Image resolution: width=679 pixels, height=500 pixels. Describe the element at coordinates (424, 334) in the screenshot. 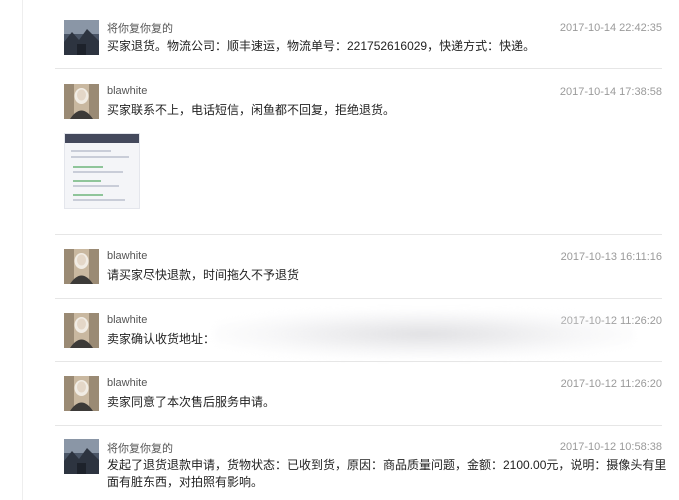

I see `redacted-address` at that location.